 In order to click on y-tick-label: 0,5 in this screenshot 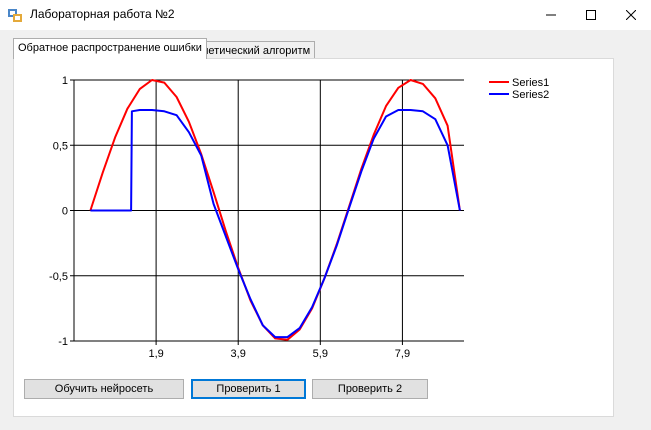, I will do `click(60, 146)`.